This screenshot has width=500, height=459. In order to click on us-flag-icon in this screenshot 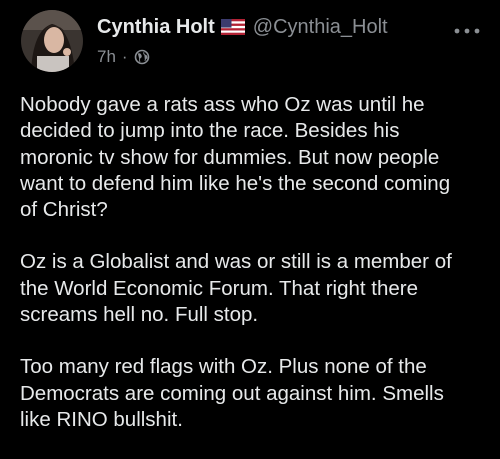, I will do `click(232, 27)`.